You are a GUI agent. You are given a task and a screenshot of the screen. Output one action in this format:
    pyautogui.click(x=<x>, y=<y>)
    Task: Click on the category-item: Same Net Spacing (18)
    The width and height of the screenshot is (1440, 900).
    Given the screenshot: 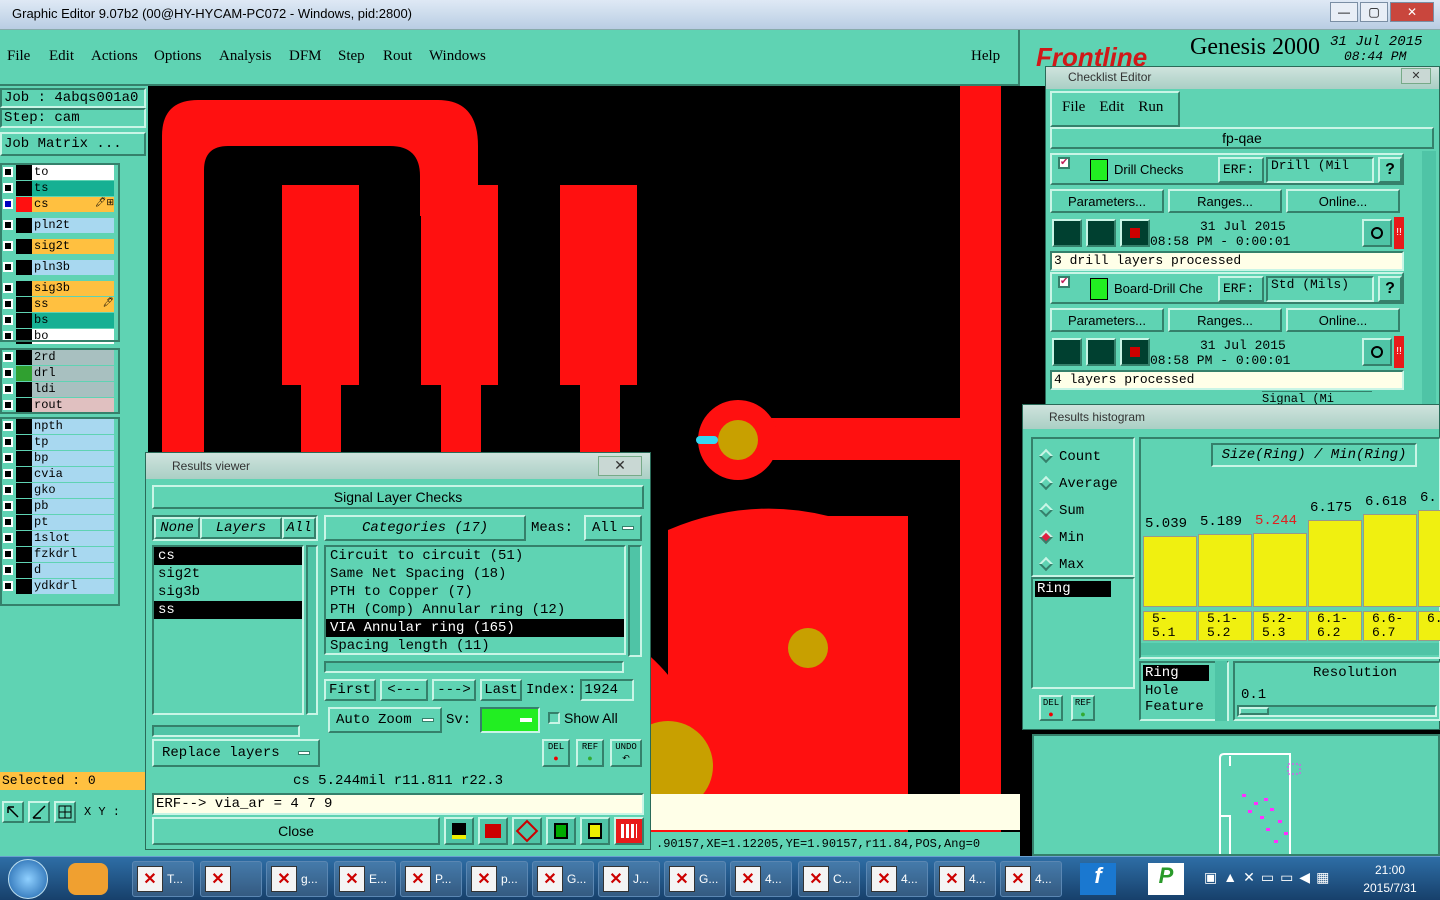 What is the action you would take?
    pyautogui.click(x=475, y=574)
    